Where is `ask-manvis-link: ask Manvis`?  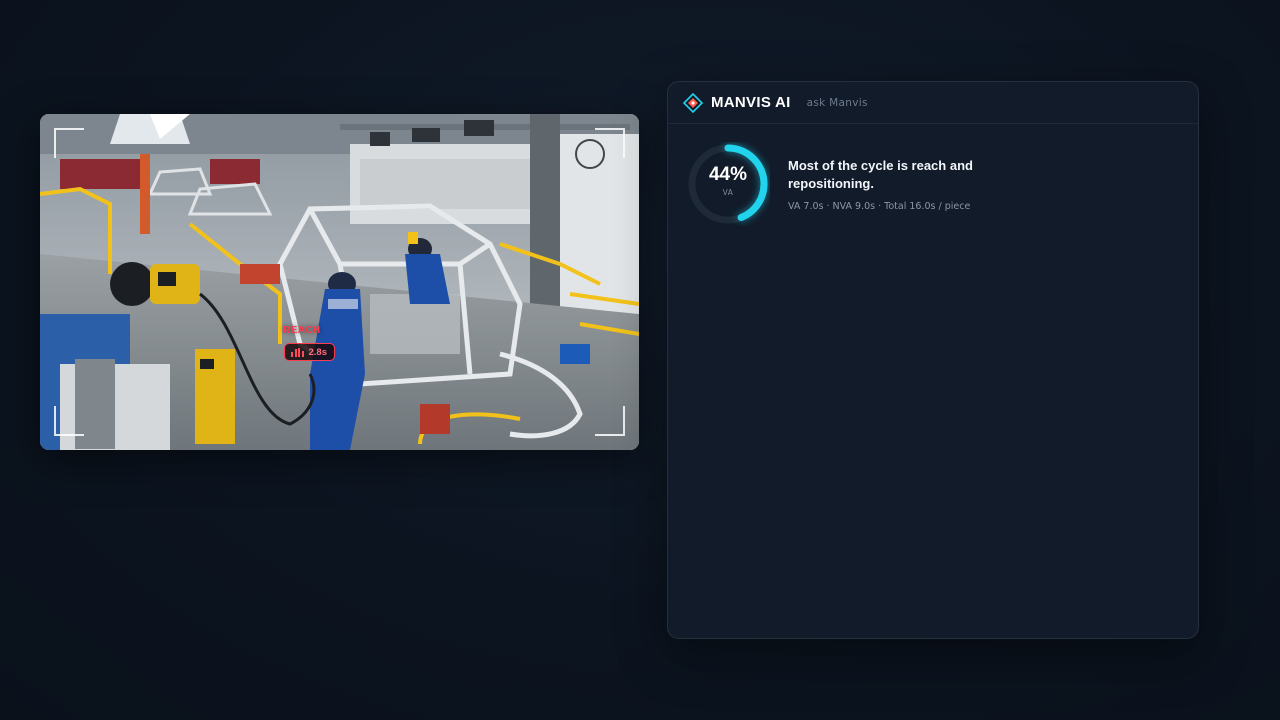 ask-manvis-link: ask Manvis is located at coordinates (837, 103).